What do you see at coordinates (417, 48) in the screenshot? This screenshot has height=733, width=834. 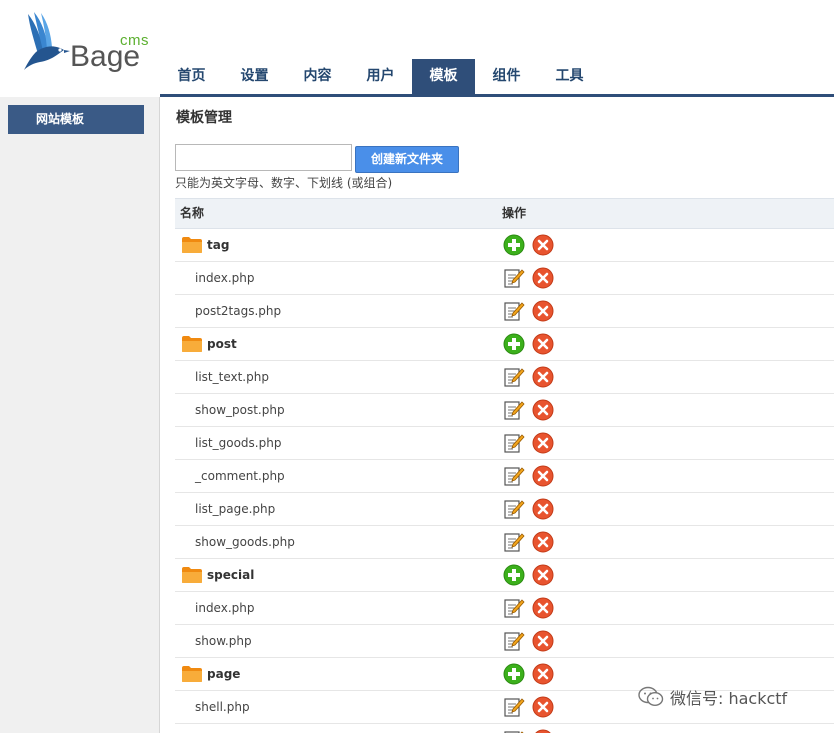 I see `header: cms Bage 首页 设置 内容 用户 模板 组件 工具` at bounding box center [417, 48].